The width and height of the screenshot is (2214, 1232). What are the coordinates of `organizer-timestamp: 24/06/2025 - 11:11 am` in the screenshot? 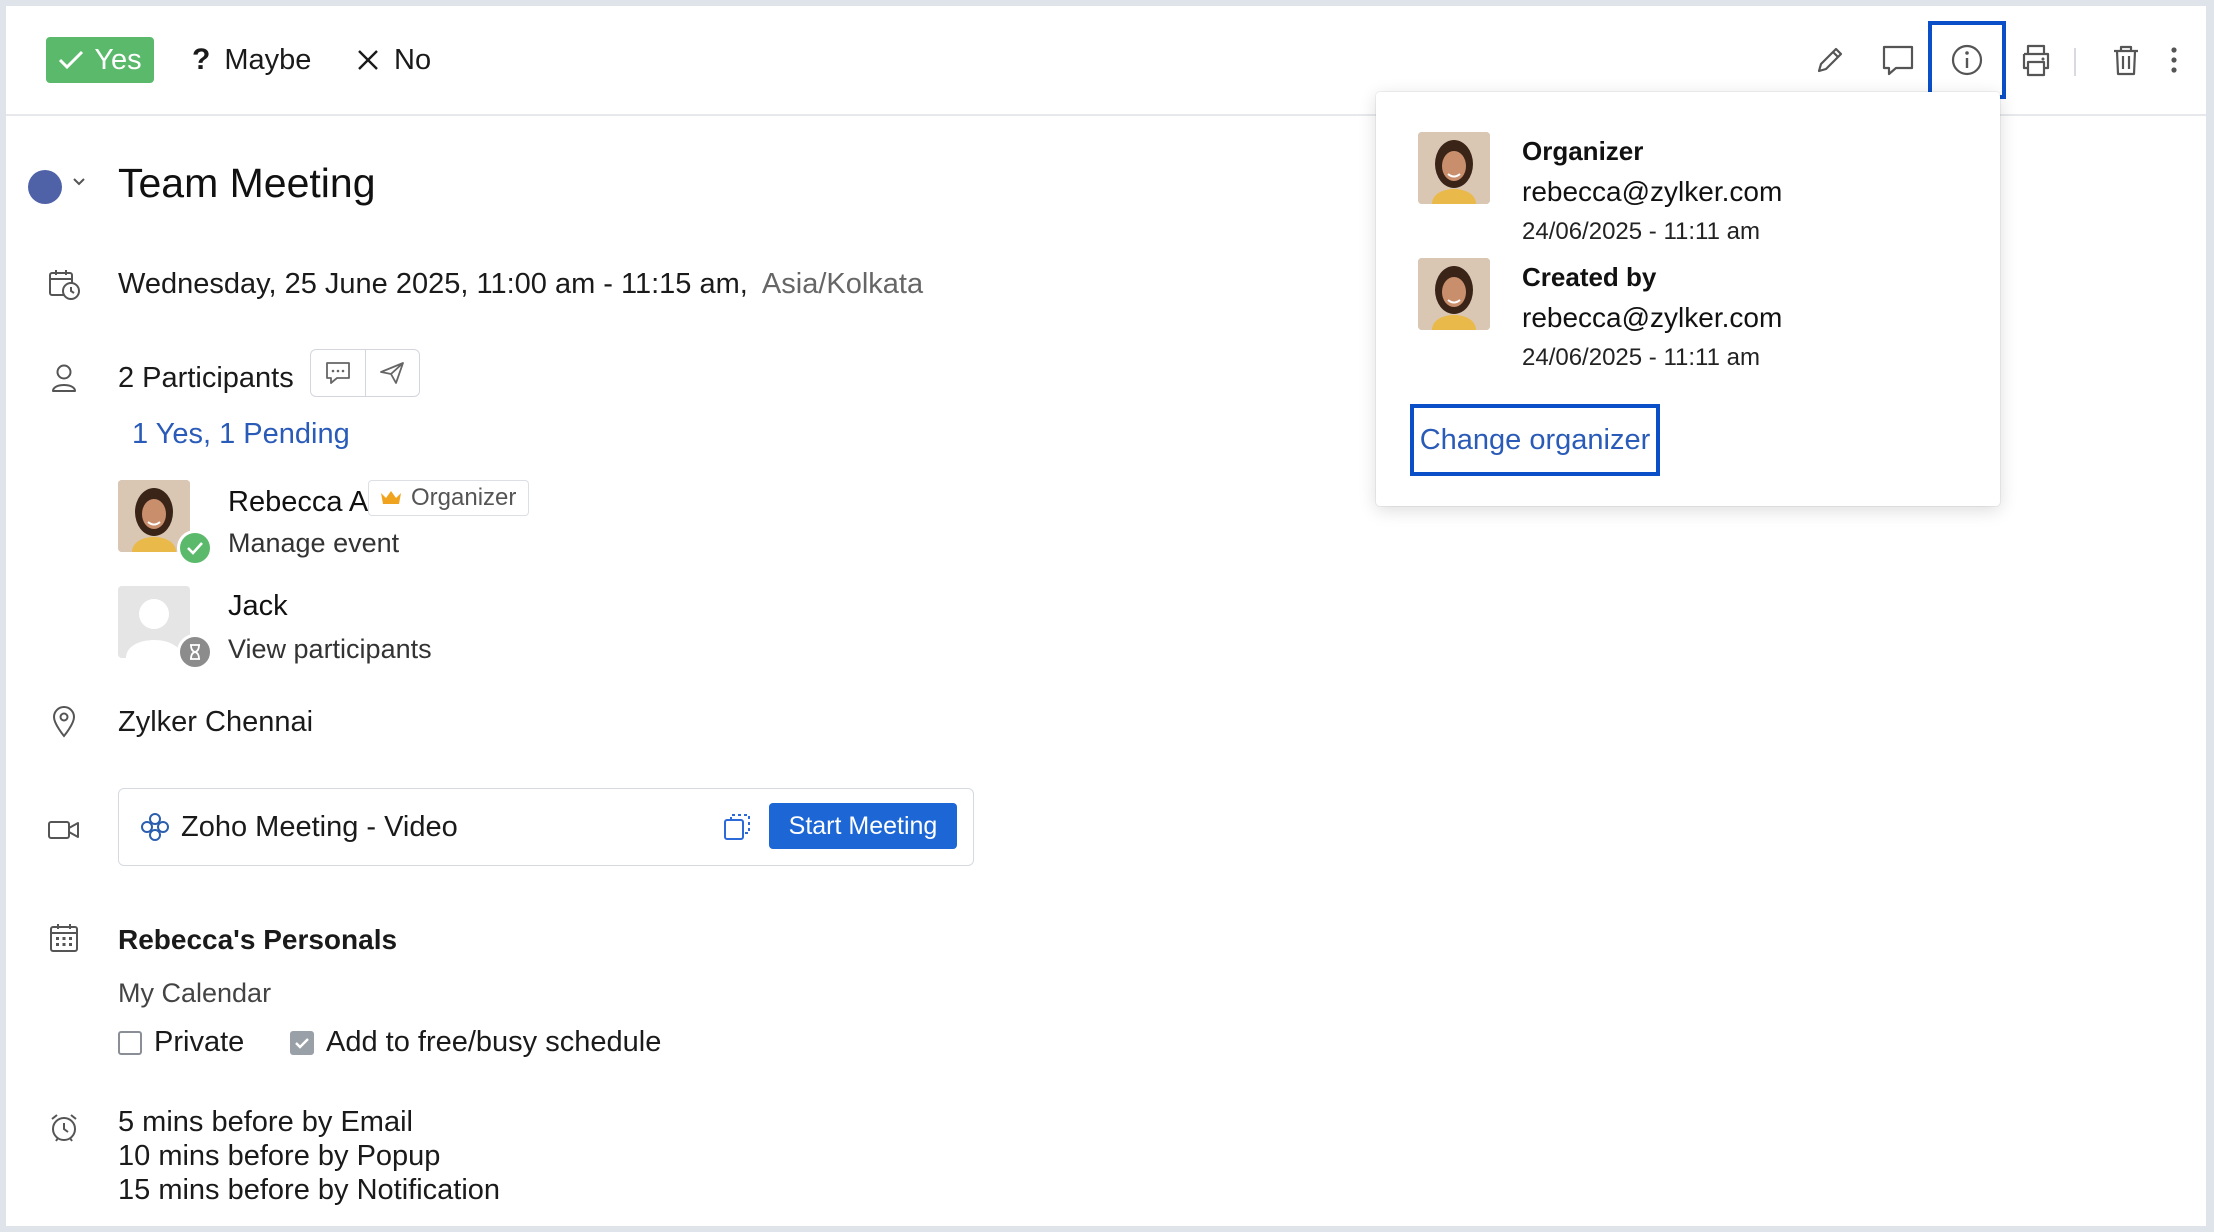 It's located at (1641, 231).